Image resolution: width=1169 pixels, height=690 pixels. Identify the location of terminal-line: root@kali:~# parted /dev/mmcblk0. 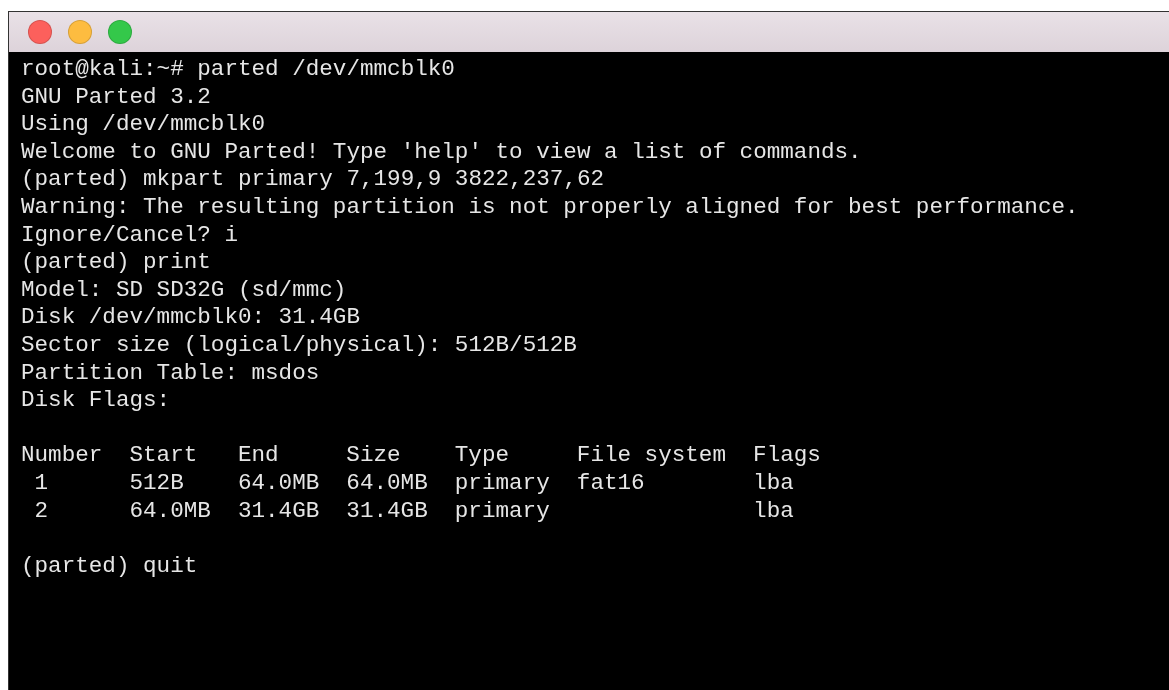
(238, 69).